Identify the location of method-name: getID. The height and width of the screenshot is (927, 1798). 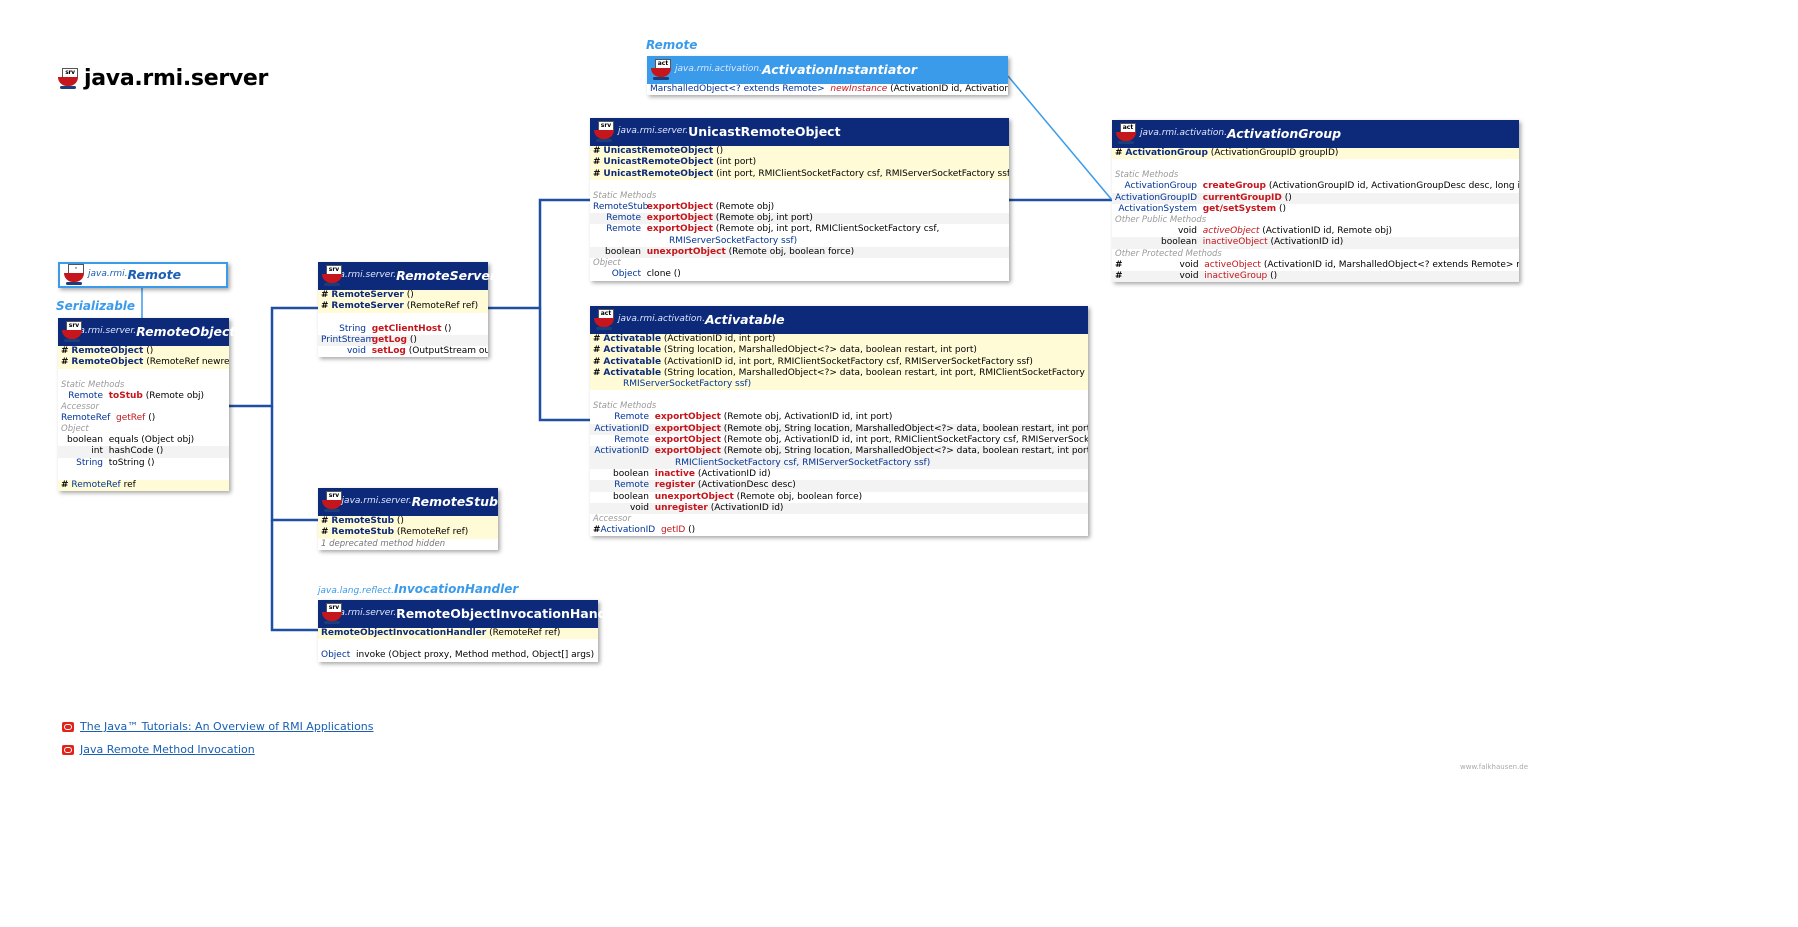
(673, 530).